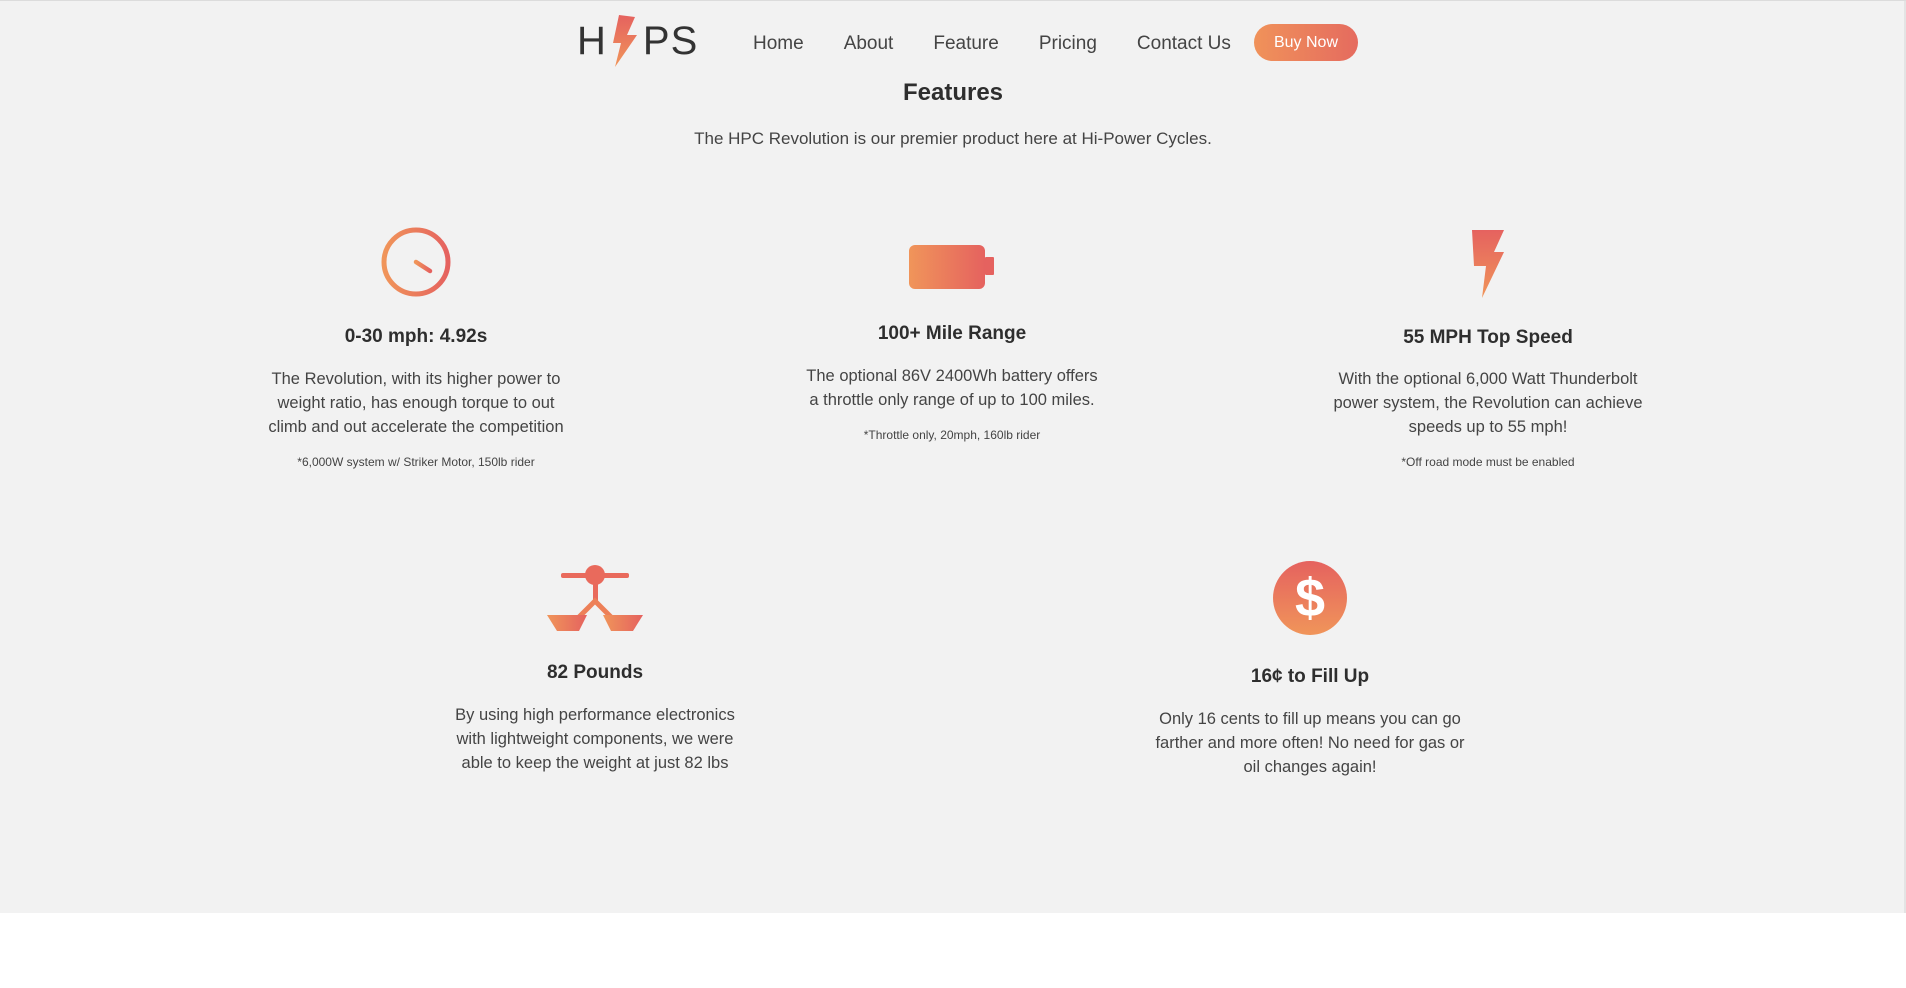  I want to click on feature-footnote: *Throttle only, 20mph, 160lb rider, so click(952, 435).